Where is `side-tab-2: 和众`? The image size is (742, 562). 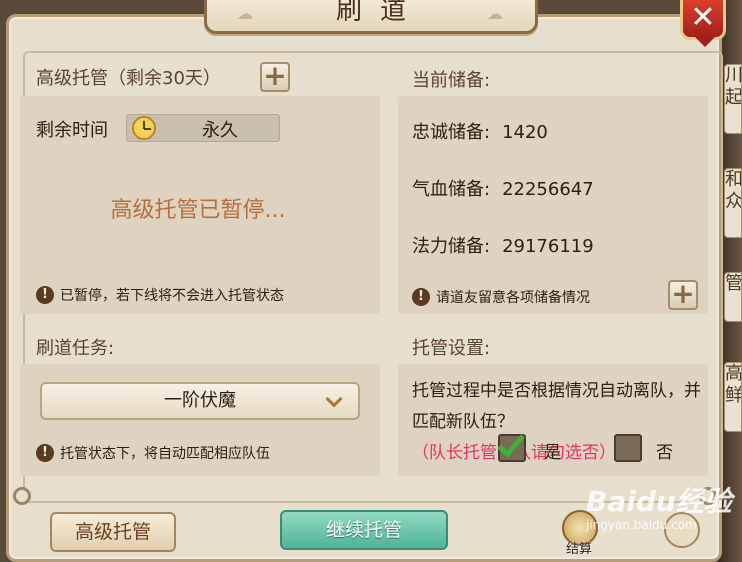
side-tab-2: 和众 is located at coordinates (733, 203).